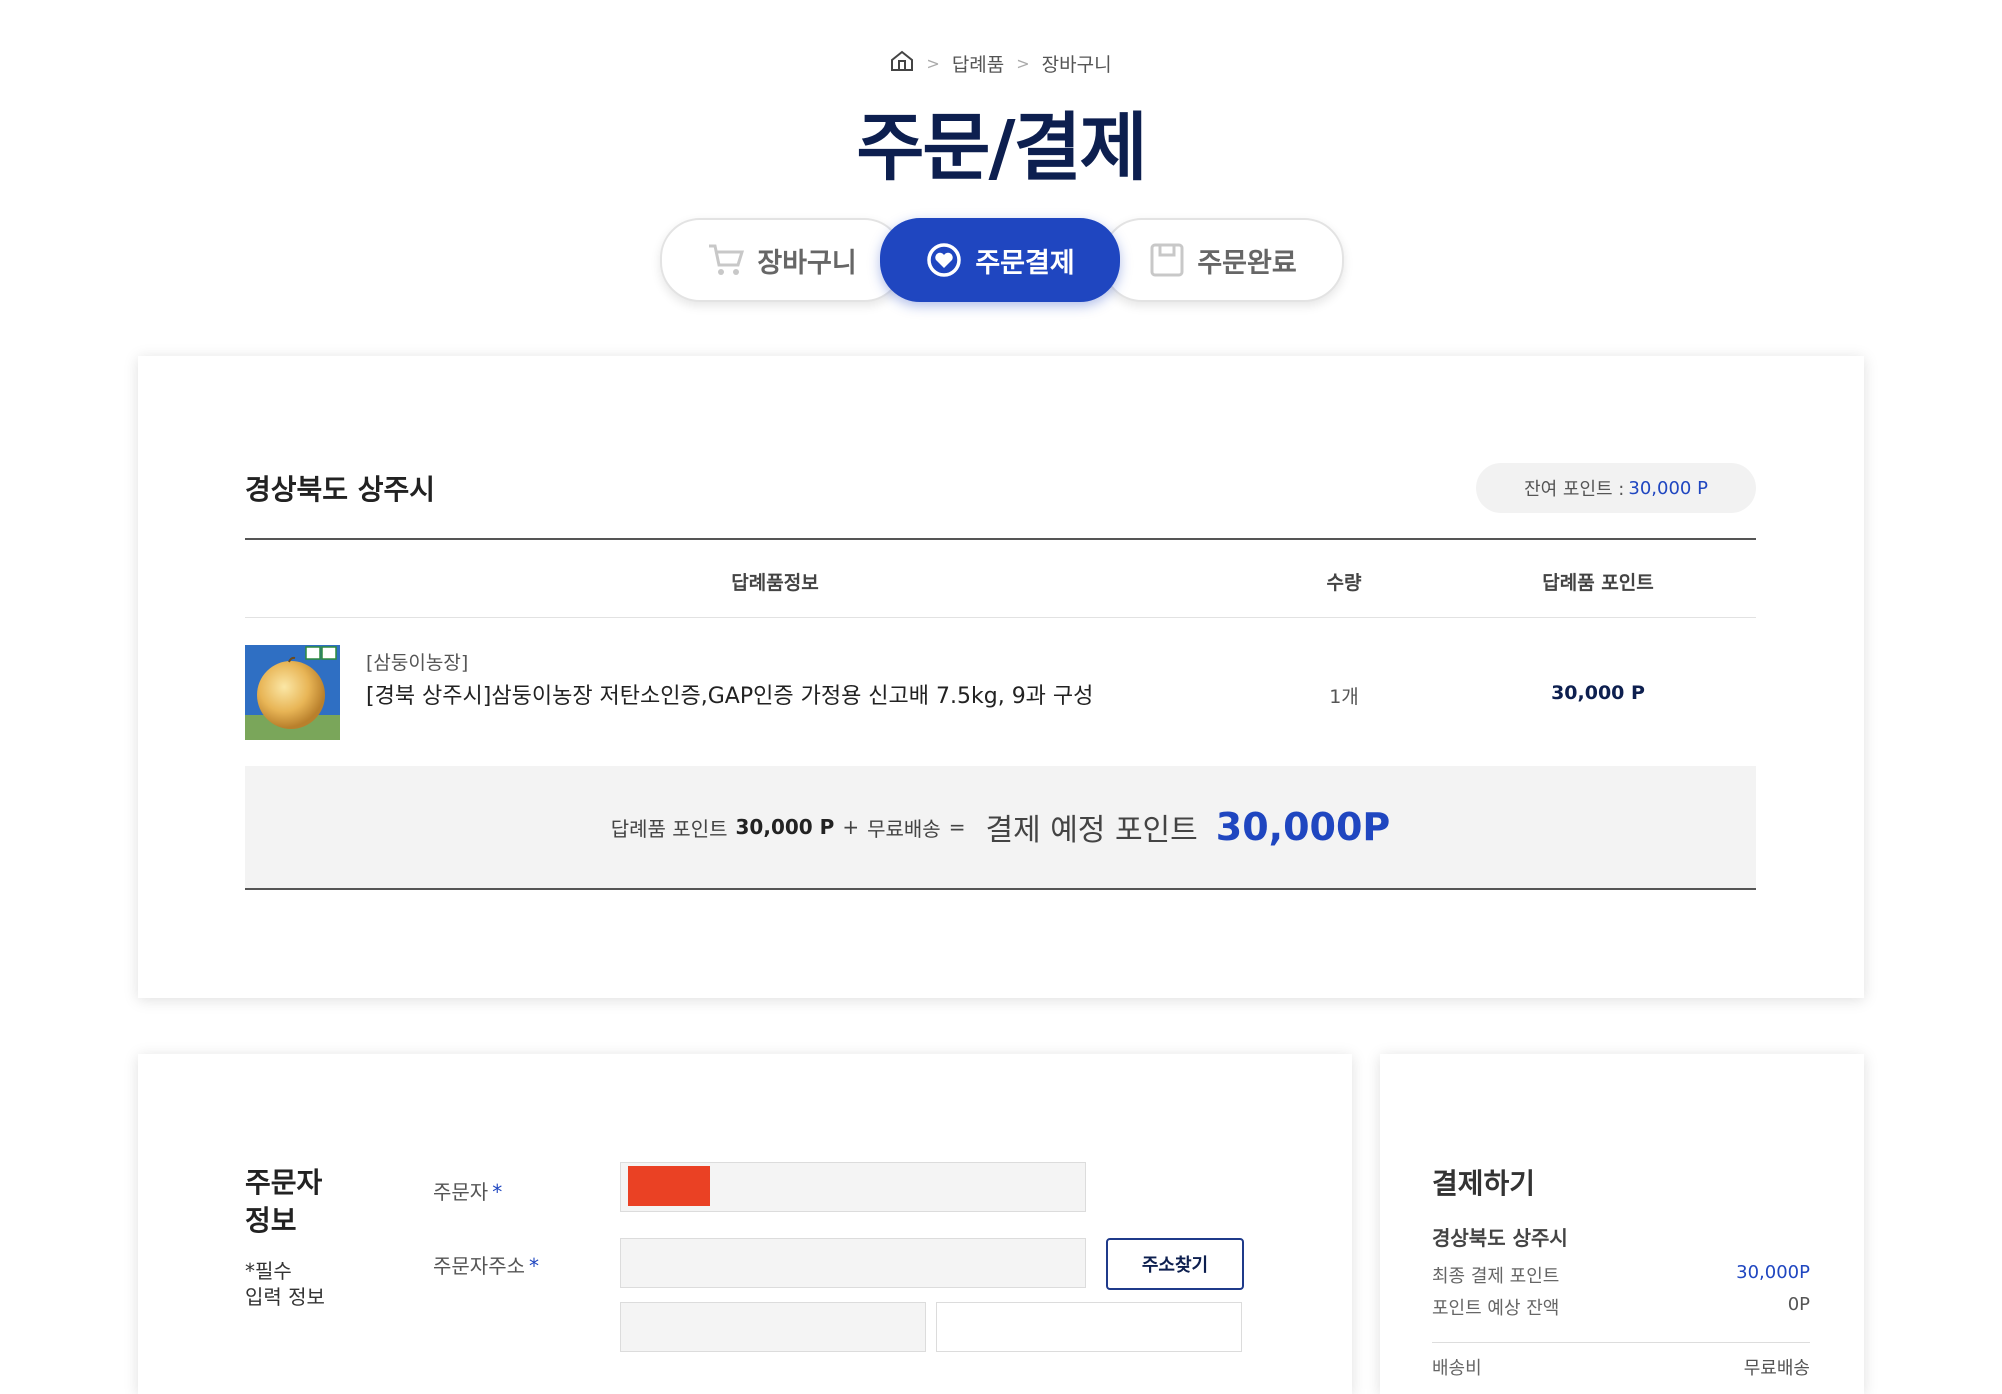  Describe the element at coordinates (1621, 1367) in the screenshot. I see `shipping-row: 배송비 무료배송` at that location.